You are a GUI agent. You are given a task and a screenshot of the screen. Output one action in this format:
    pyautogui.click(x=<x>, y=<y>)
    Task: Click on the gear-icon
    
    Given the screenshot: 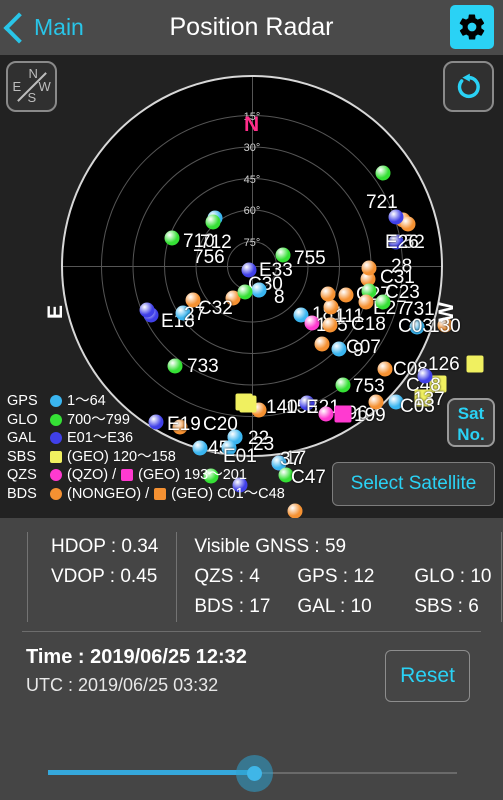 What is the action you would take?
    pyautogui.click(x=472, y=27)
    